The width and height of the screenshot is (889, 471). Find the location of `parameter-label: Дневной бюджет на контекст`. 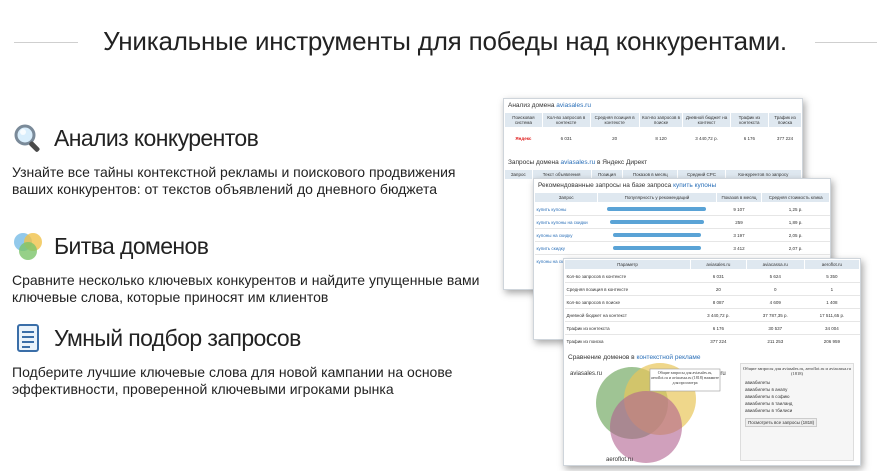

parameter-label: Дневной бюджет на контекст is located at coordinates (627, 315).